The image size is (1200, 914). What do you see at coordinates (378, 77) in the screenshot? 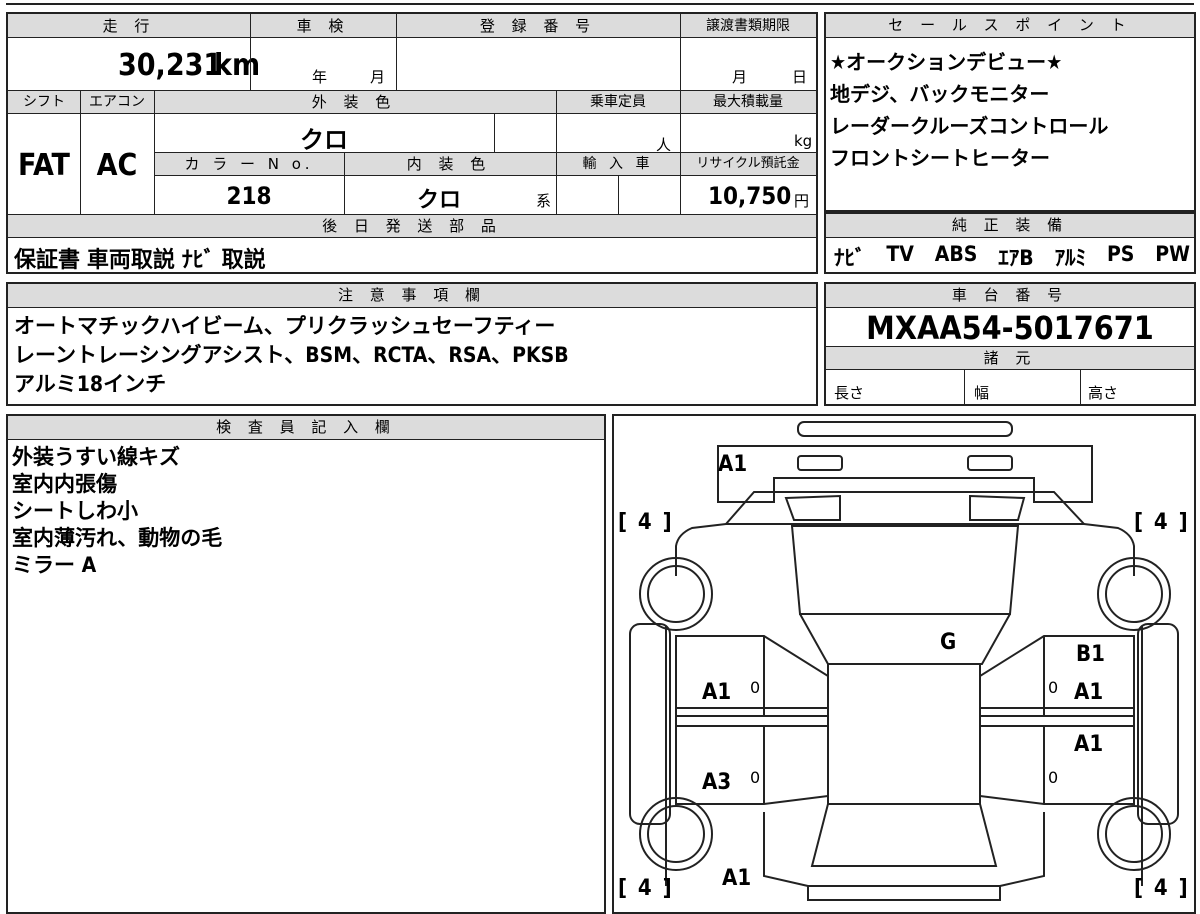
I see `inspection-month-unit: 月` at bounding box center [378, 77].